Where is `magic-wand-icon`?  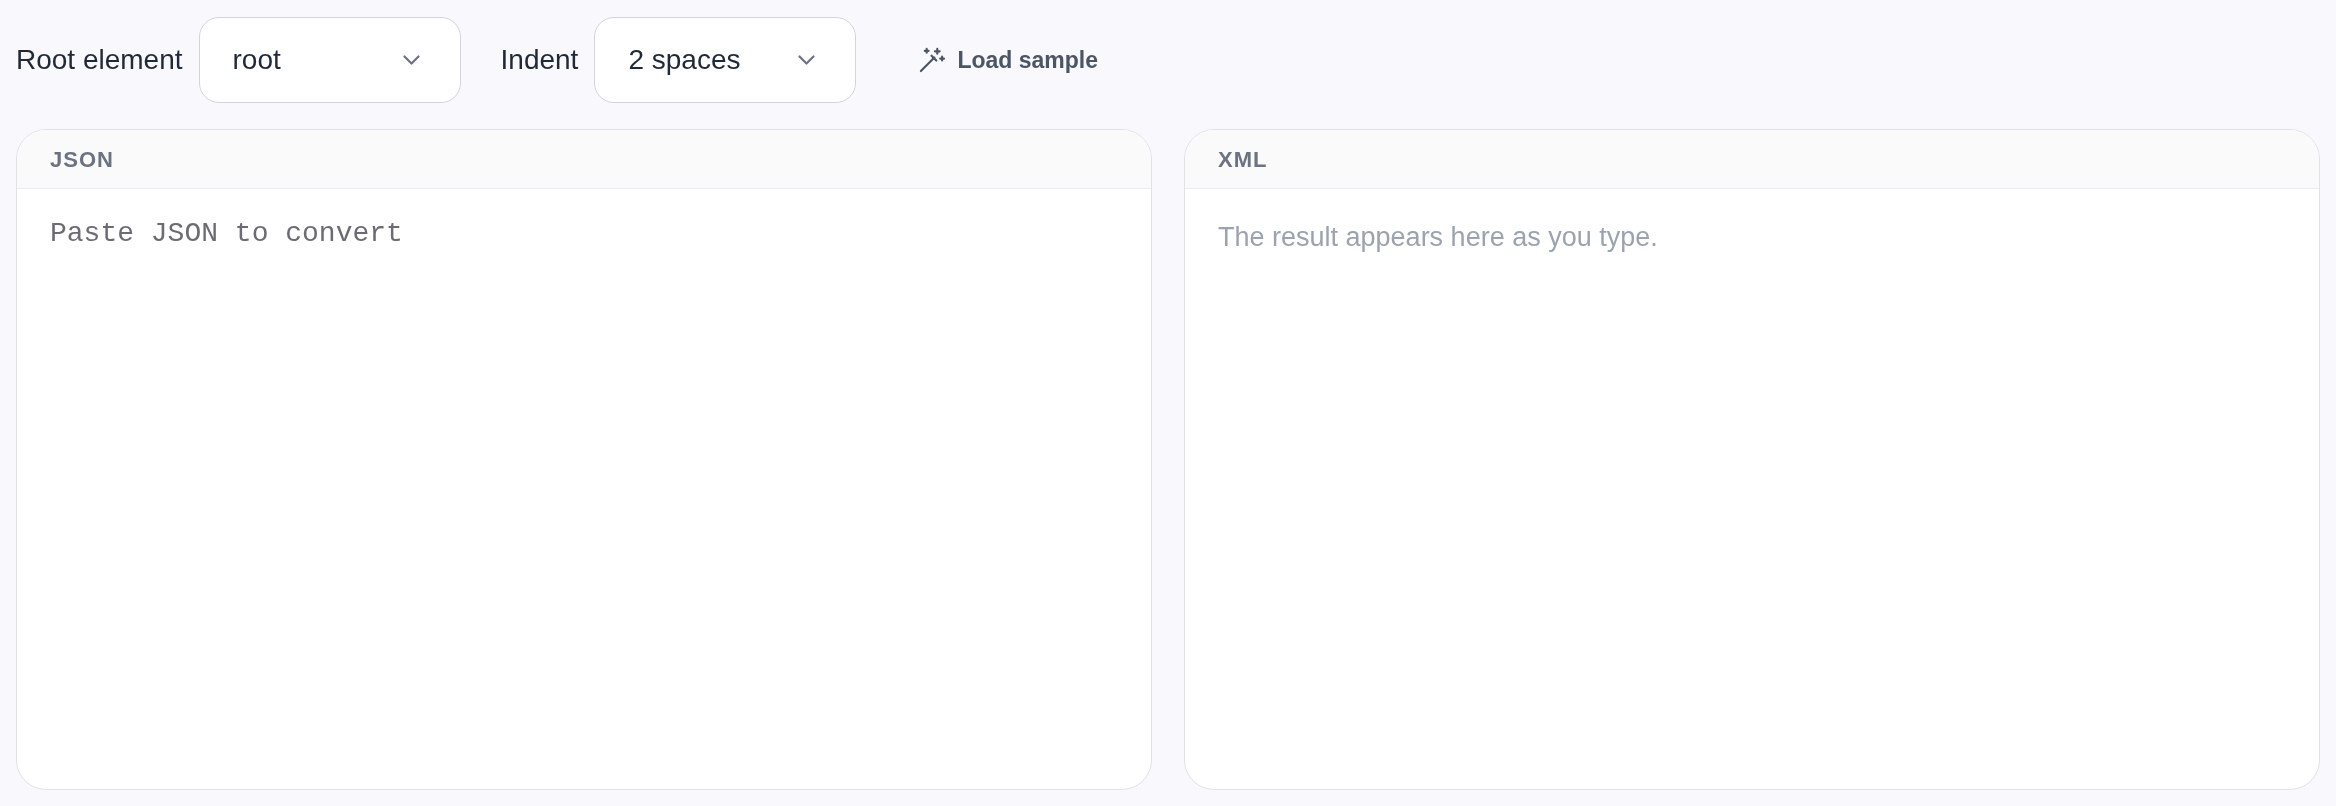 magic-wand-icon is located at coordinates (932, 60).